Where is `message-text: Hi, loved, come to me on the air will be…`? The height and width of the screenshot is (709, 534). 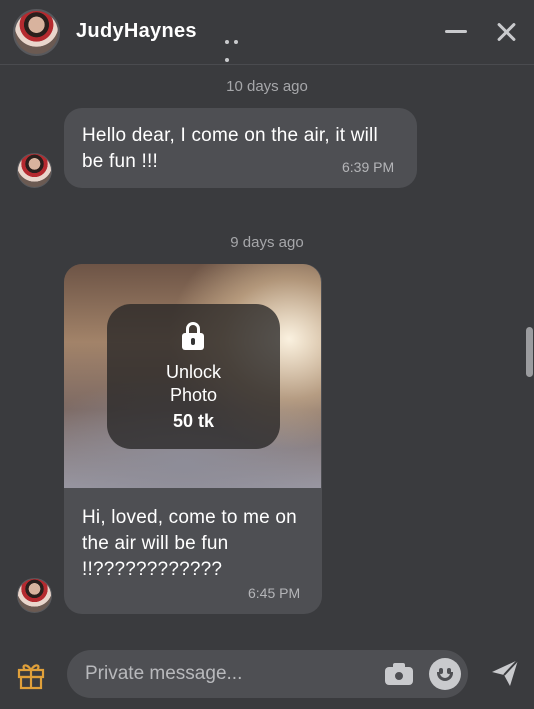
message-text: Hi, loved, come to me on the air will be… is located at coordinates (189, 543).